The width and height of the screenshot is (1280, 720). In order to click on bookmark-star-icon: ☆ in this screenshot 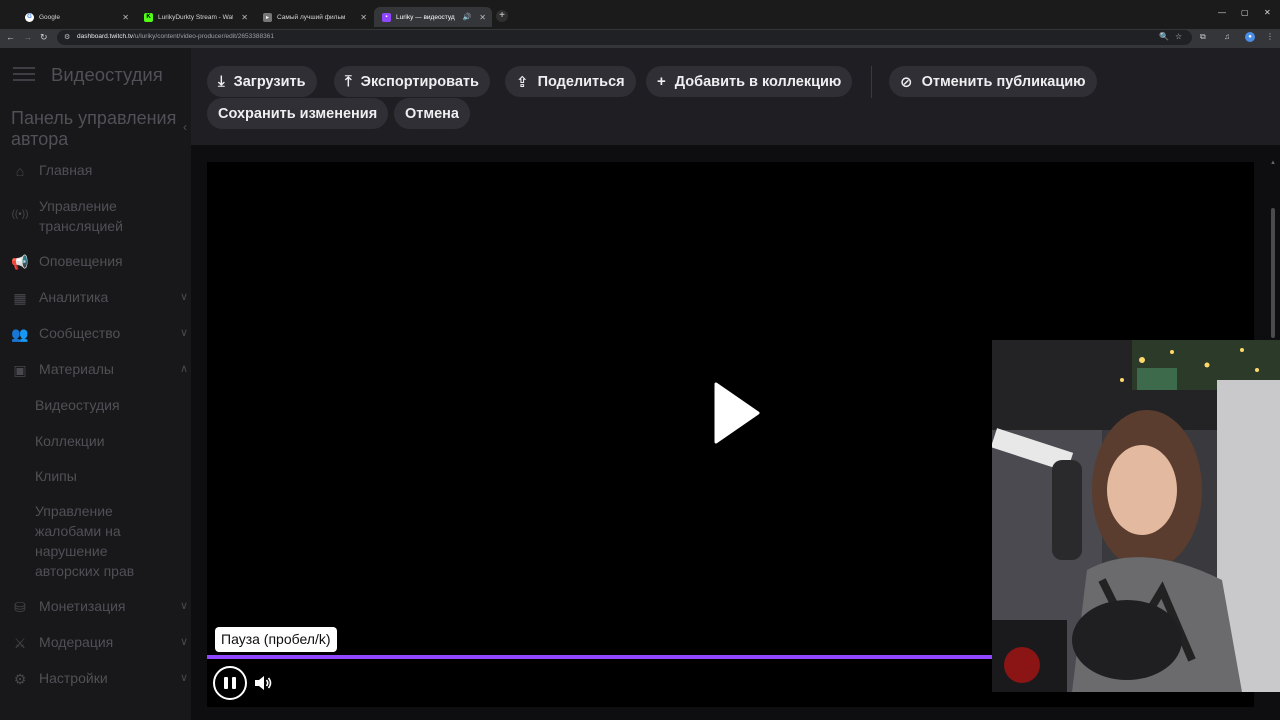, I will do `click(1178, 36)`.